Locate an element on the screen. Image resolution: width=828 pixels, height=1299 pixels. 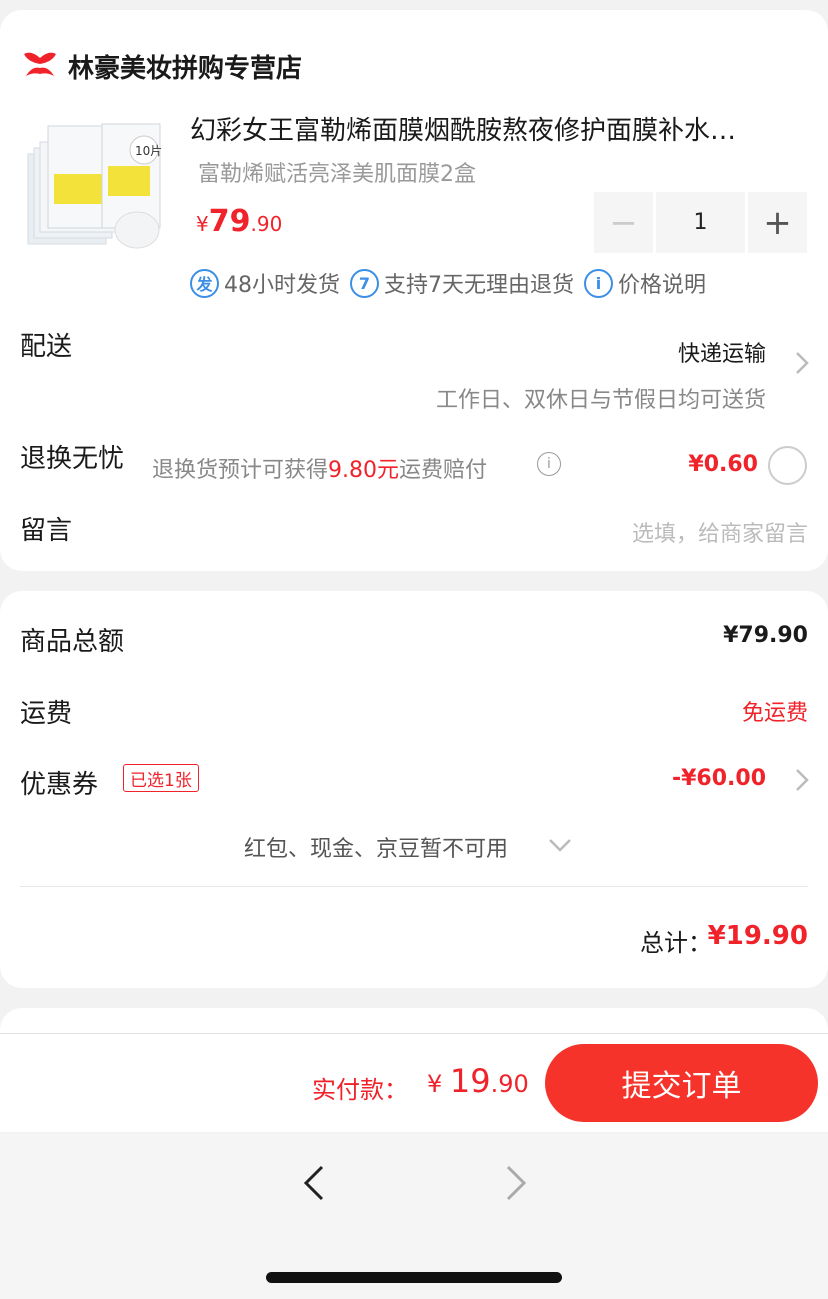
forward-icon is located at coordinates (516, 1183).